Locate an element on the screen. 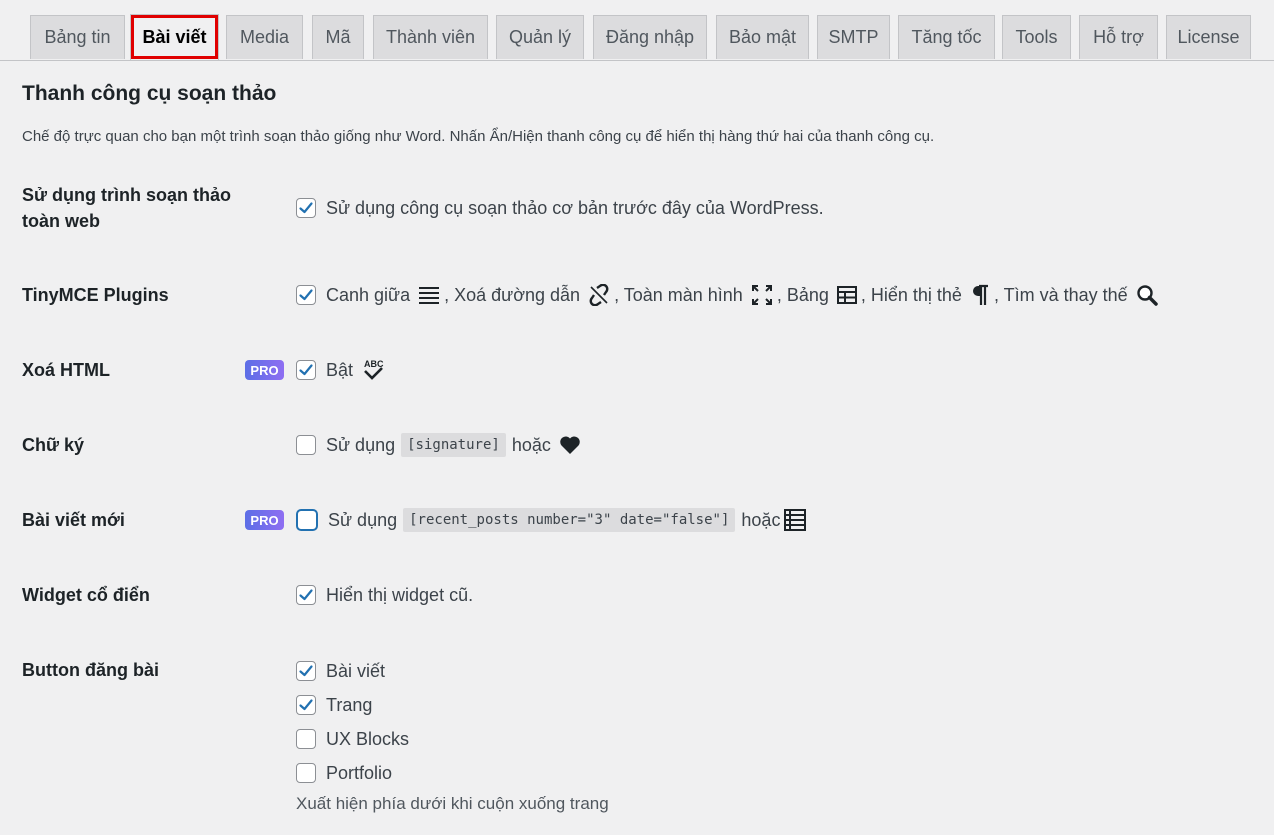 Image resolution: width=1274 pixels, height=835 pixels. section-title: Thanh công cụ soạn thảo is located at coordinates (149, 93).